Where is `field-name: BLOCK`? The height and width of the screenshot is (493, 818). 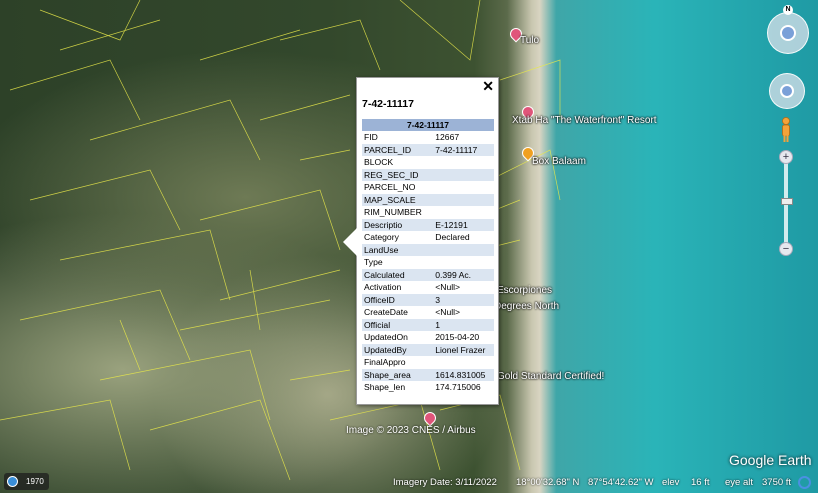
field-name: BLOCK is located at coordinates (379, 162).